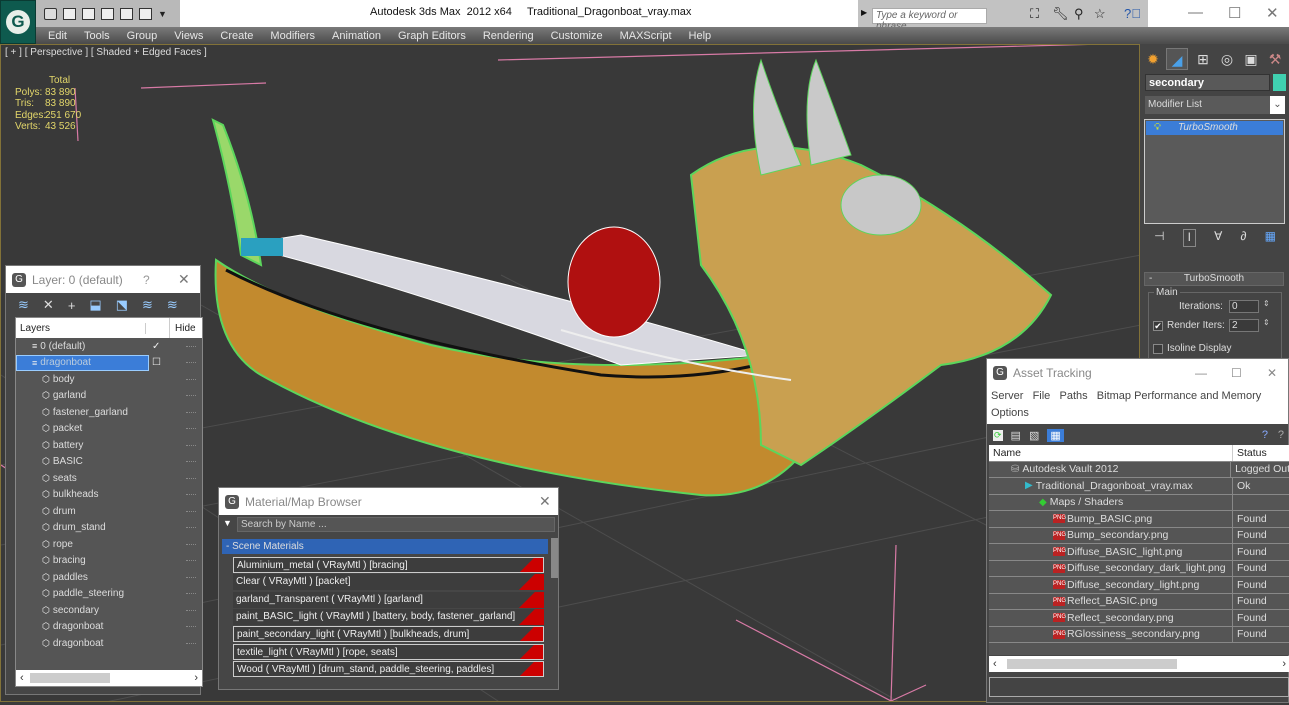 This screenshot has width=1289, height=705. I want to click on open-file-icon, so click(50, 13).